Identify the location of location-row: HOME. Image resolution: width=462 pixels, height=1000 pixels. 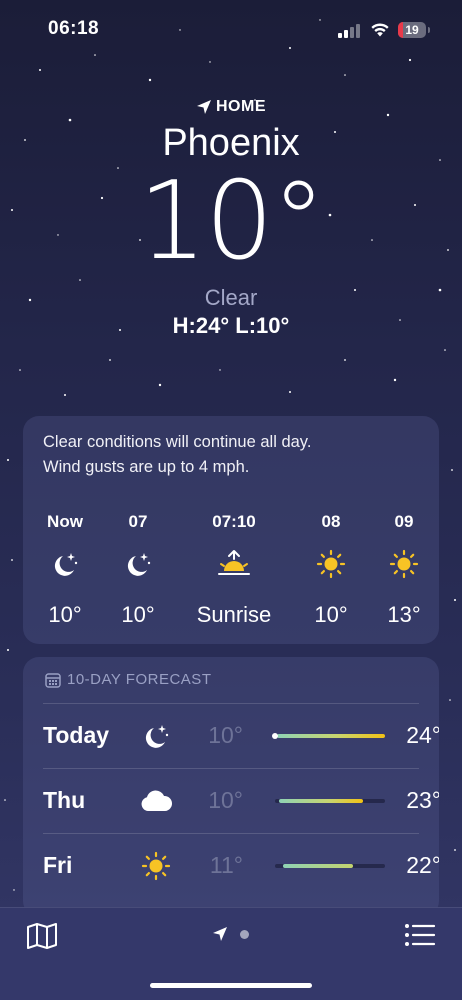
(231, 107).